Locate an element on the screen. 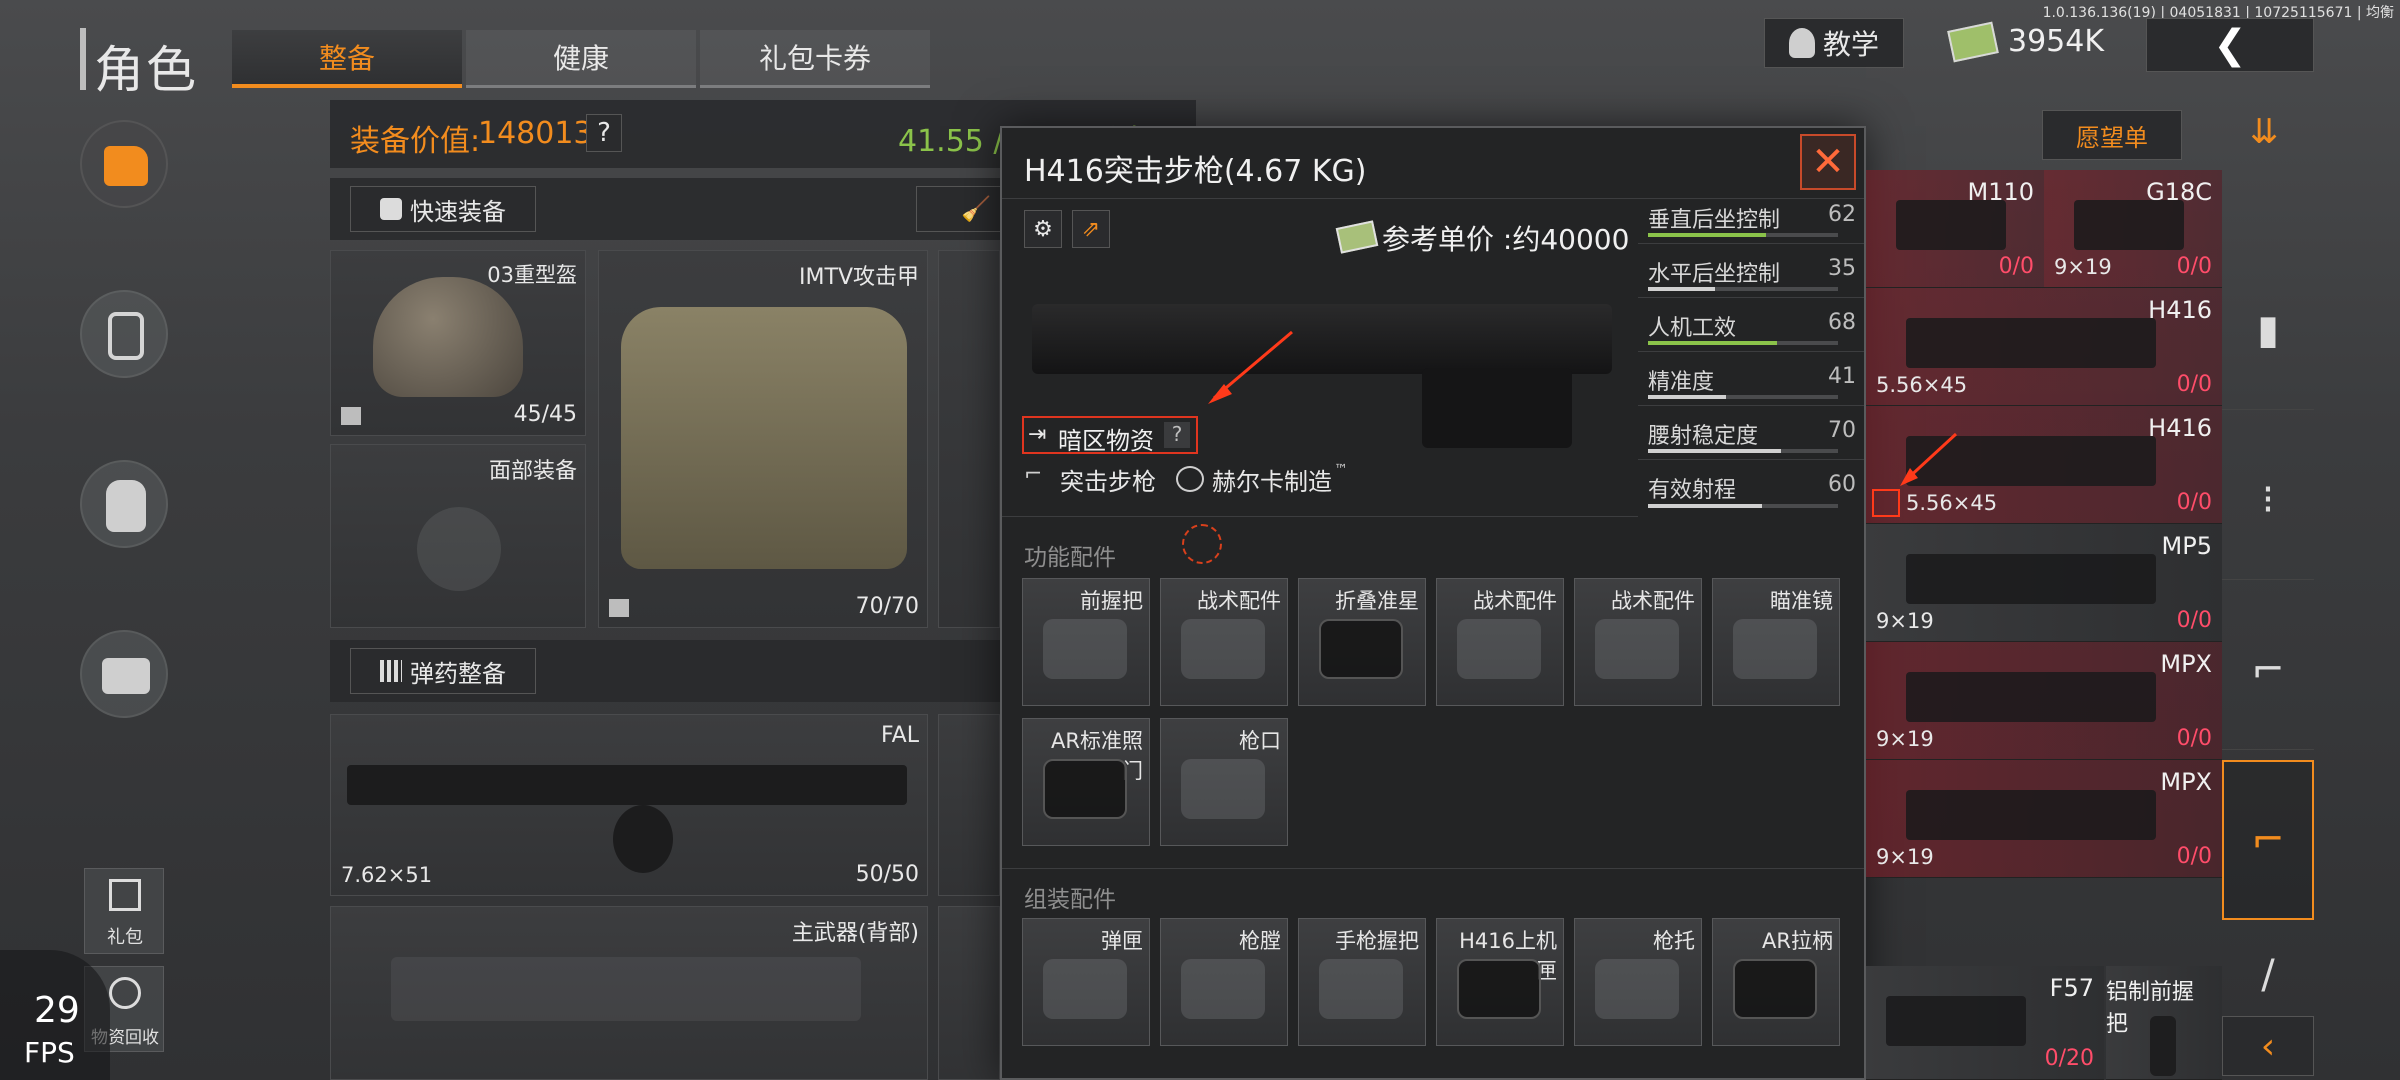  nav-gear is located at coordinates (124, 164).